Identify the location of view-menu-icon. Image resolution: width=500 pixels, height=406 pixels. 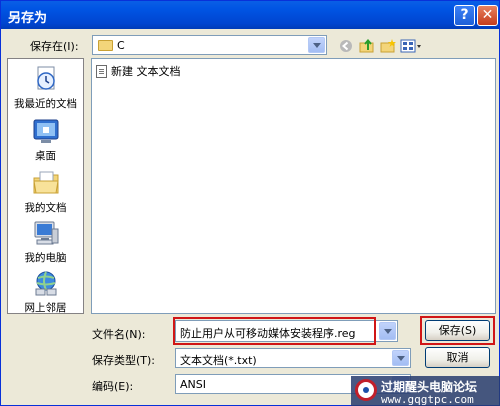
(412, 46).